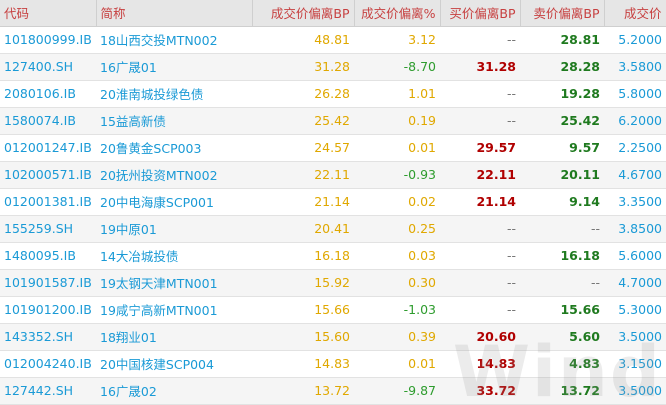 This screenshot has width=666, height=405. What do you see at coordinates (151, 148) in the screenshot?
I see `cell-name: 20鲁黄金SCP003` at bounding box center [151, 148].